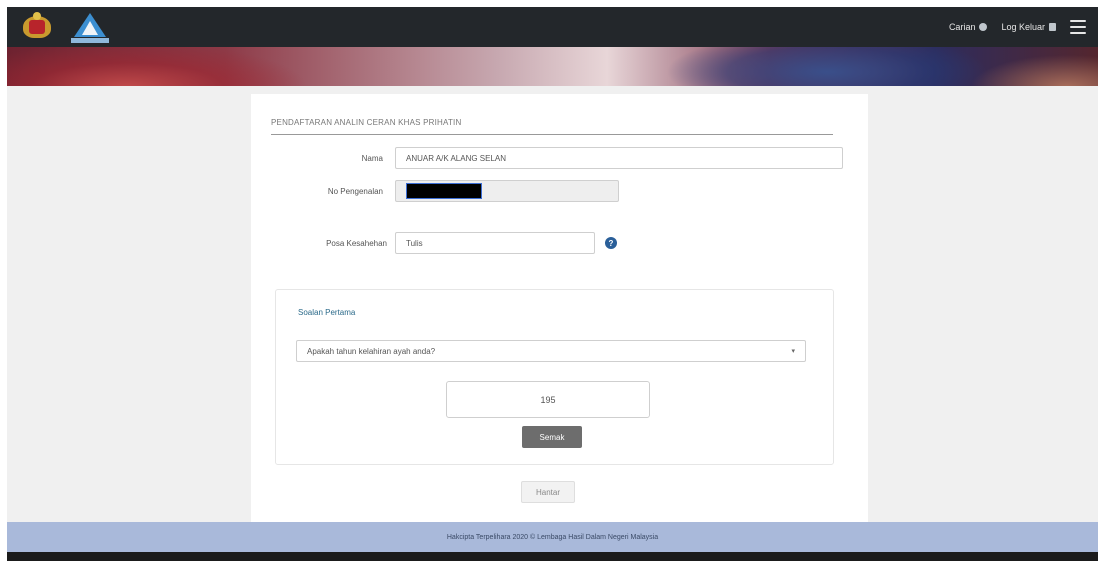 Image resolution: width=1106 pixels, height=561 pixels. Describe the element at coordinates (793, 351) in the screenshot. I see `chevron-down-icon: ▾` at that location.